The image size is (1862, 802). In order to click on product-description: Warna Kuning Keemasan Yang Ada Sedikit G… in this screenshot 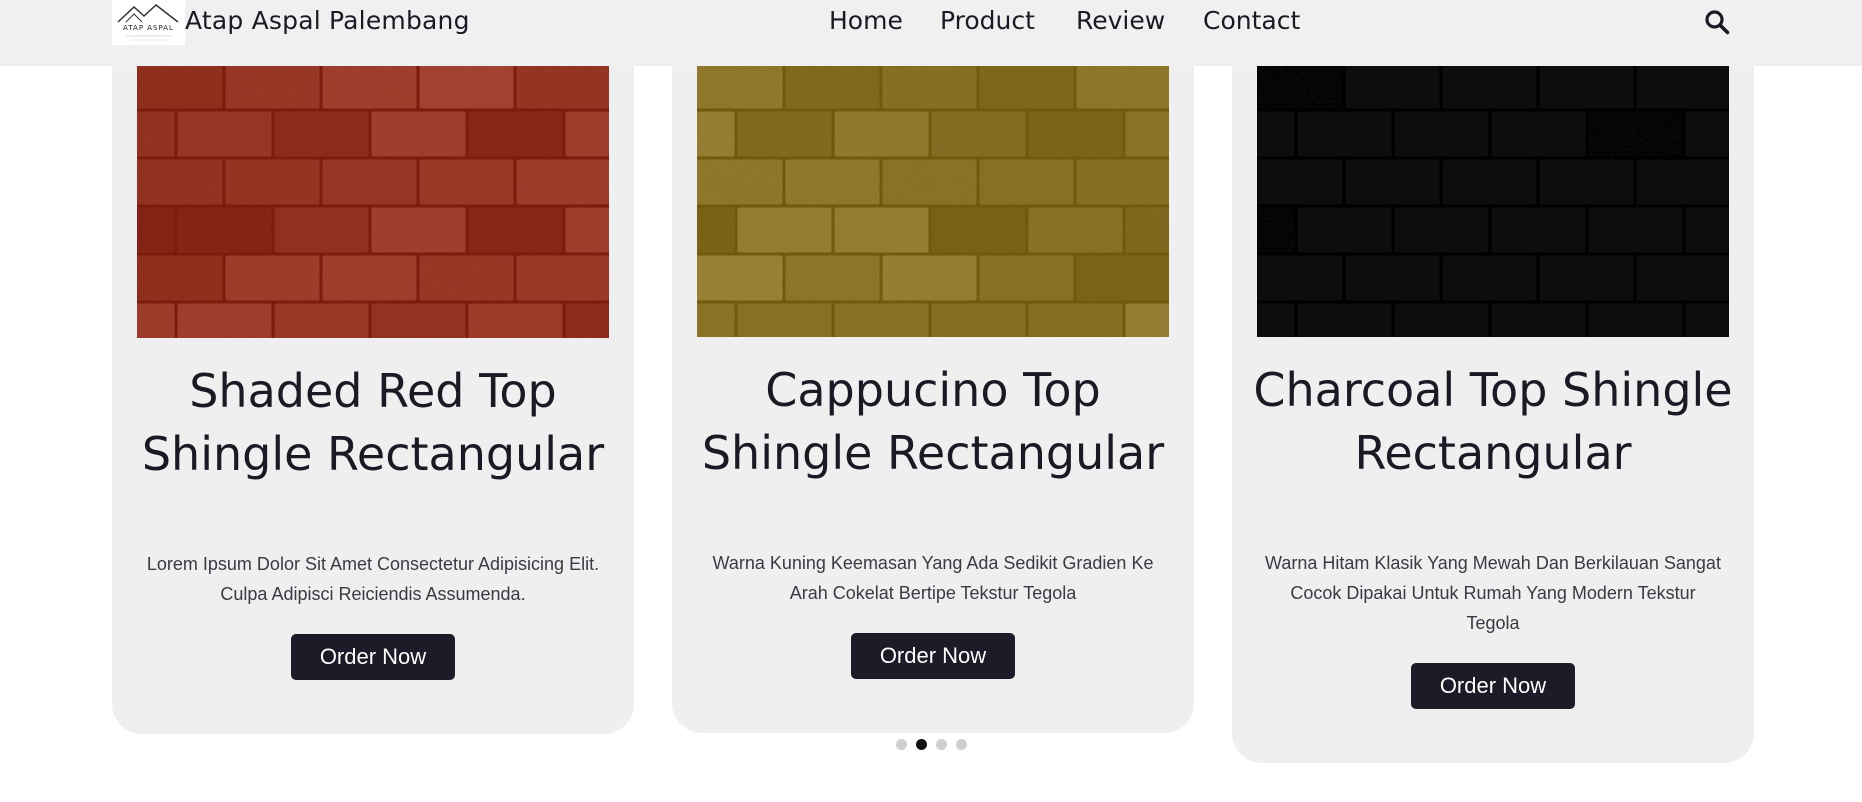, I will do `click(933, 578)`.